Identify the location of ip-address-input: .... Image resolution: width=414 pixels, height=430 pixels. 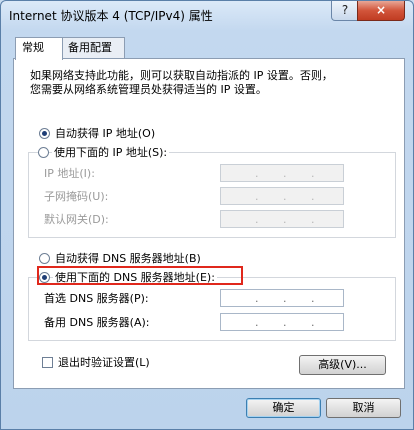
(282, 173).